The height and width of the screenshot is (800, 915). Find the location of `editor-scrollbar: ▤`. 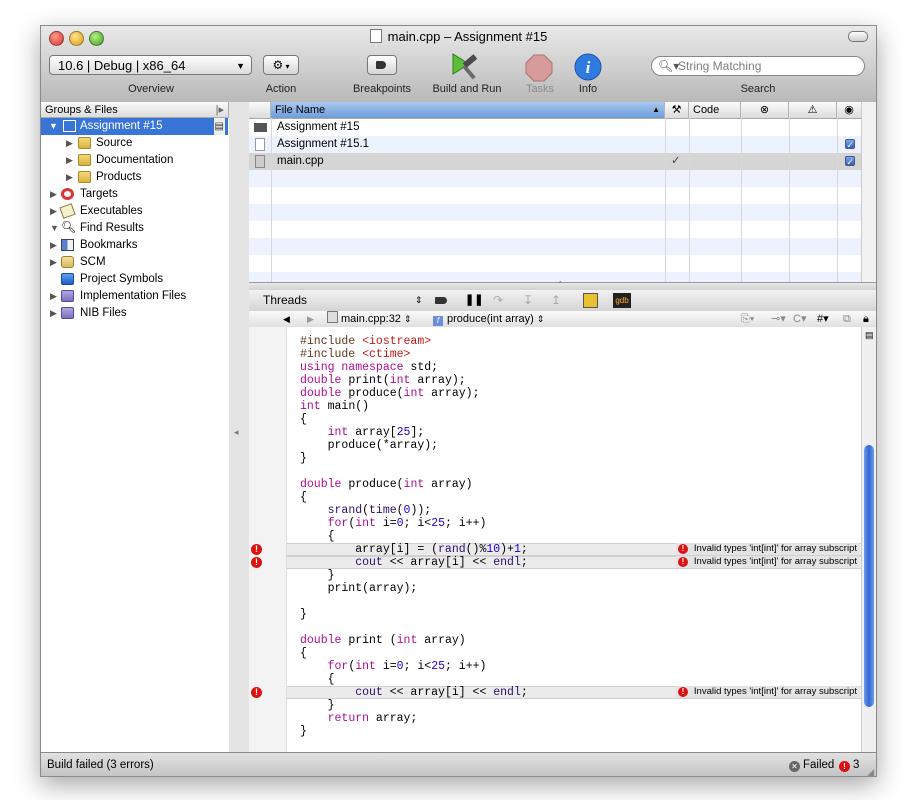

editor-scrollbar: ▤ is located at coordinates (868, 539).